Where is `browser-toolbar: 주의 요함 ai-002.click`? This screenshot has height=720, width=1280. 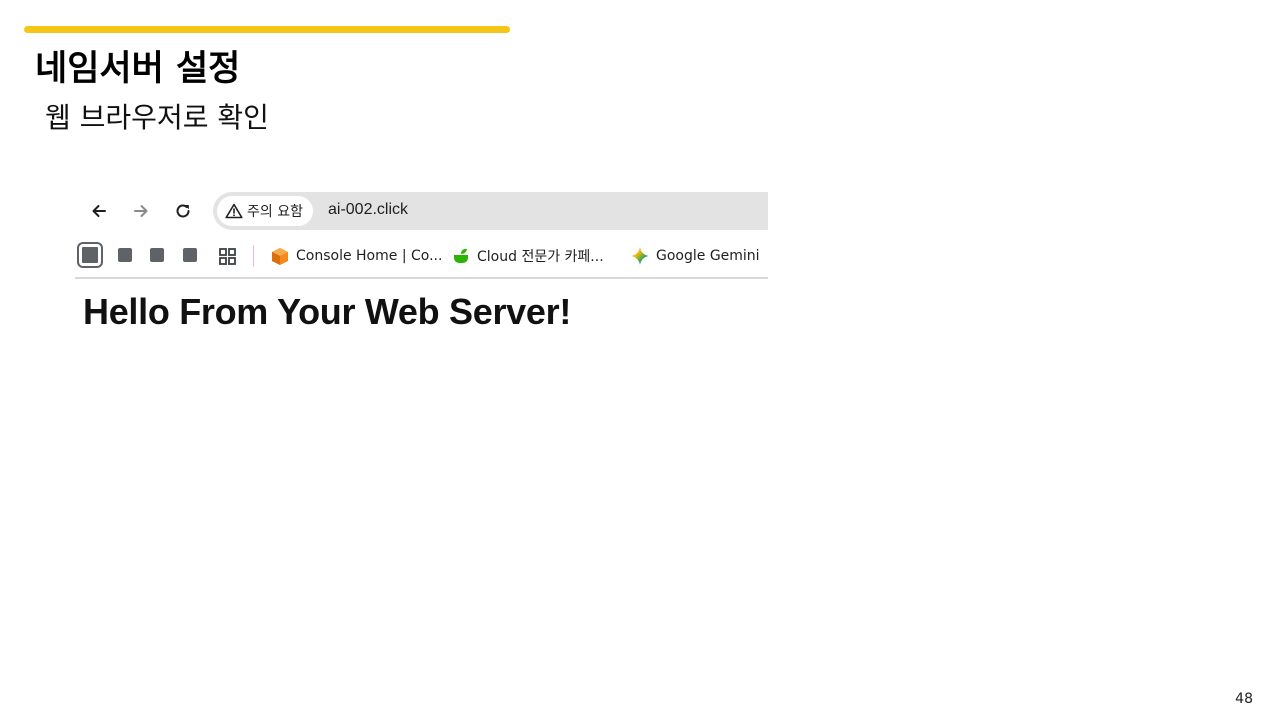 browser-toolbar: 주의 요함 ai-002.click is located at coordinates (421, 211).